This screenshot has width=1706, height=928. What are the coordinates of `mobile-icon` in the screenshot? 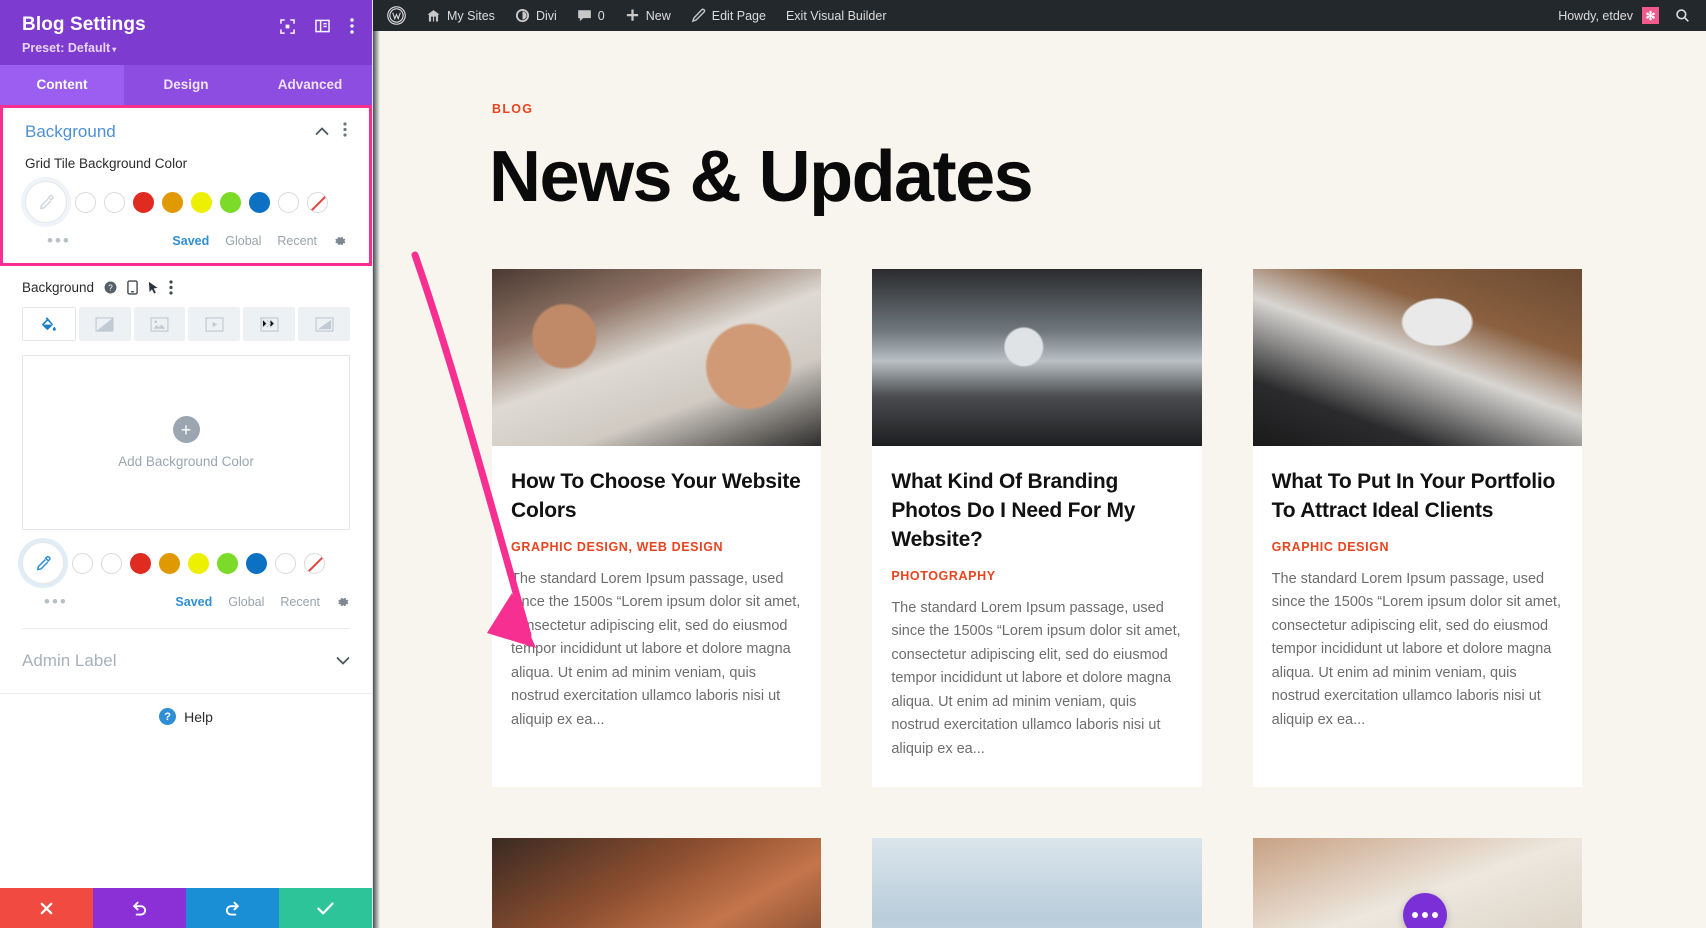 It's located at (132, 287).